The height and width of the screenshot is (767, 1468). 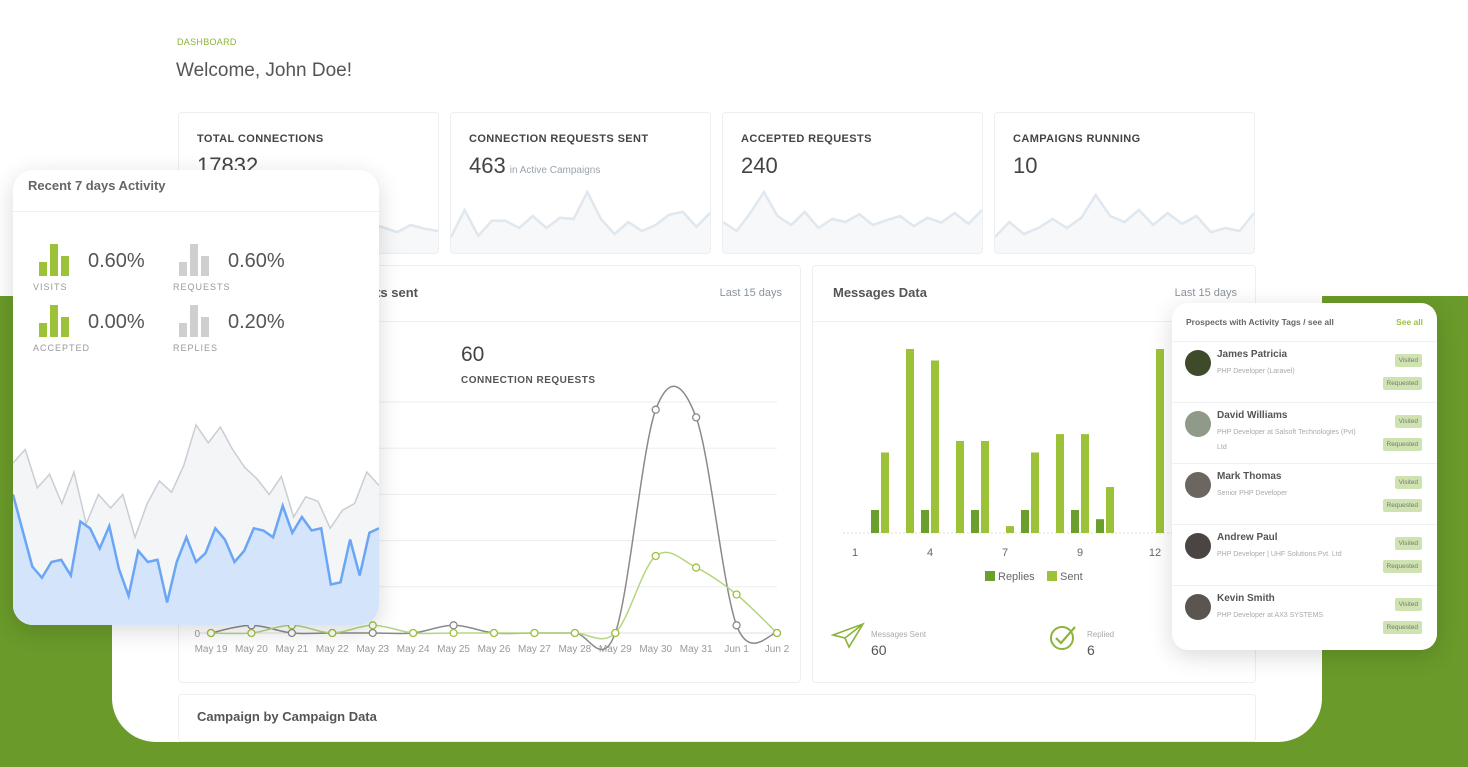 What do you see at coordinates (696, 649) in the screenshot?
I see `x-tick-label: May 31` at bounding box center [696, 649].